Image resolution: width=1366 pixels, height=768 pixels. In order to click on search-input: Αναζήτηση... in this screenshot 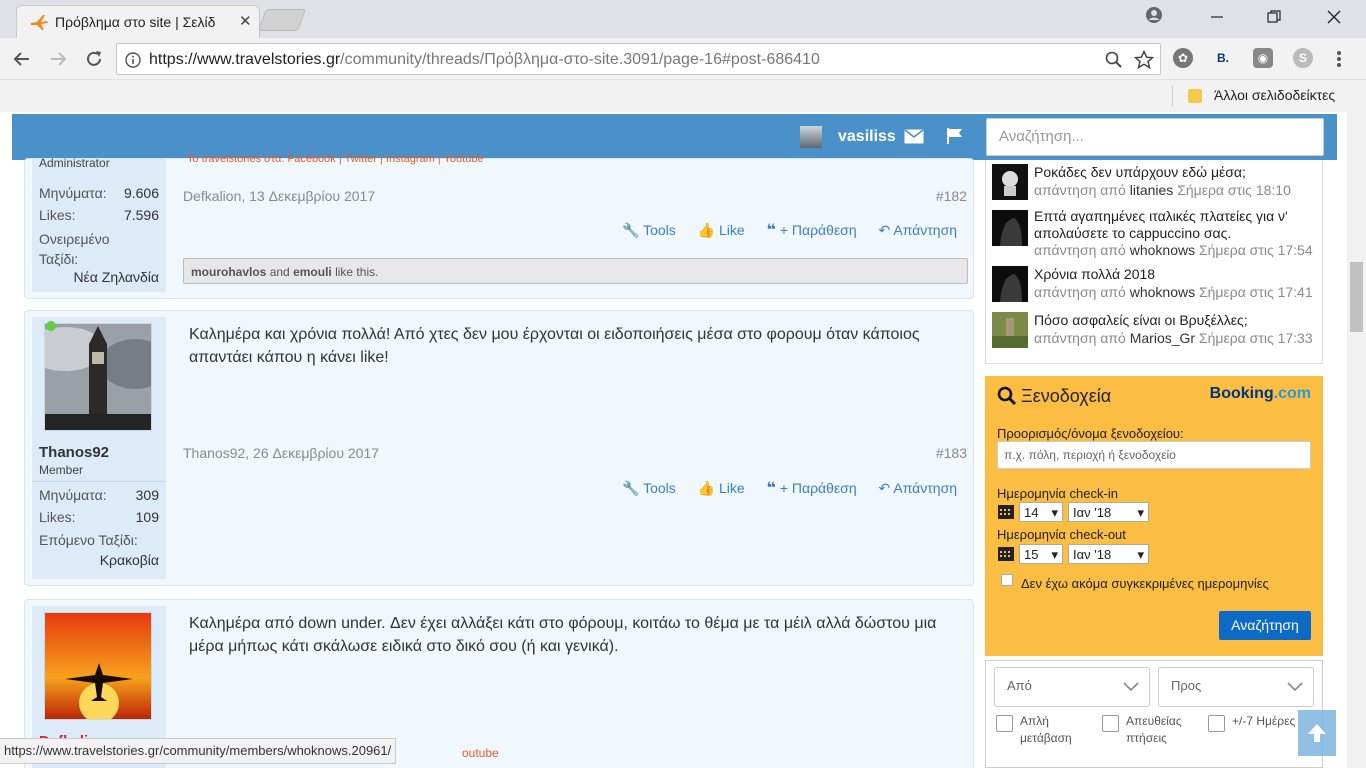, I will do `click(1155, 137)`.